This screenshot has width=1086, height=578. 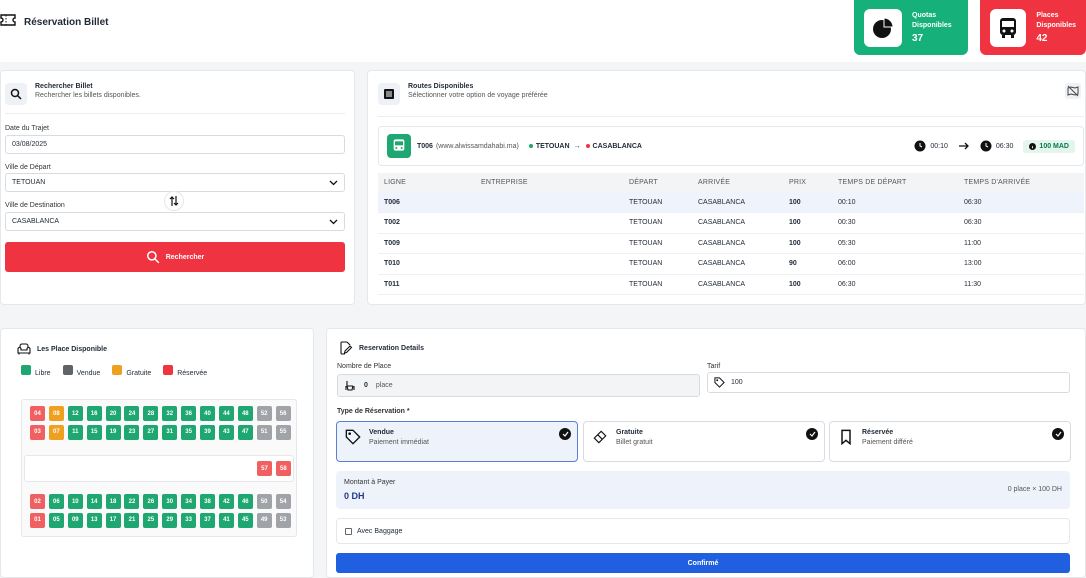 What do you see at coordinates (174, 201) in the screenshot?
I see `swap-cities-button` at bounding box center [174, 201].